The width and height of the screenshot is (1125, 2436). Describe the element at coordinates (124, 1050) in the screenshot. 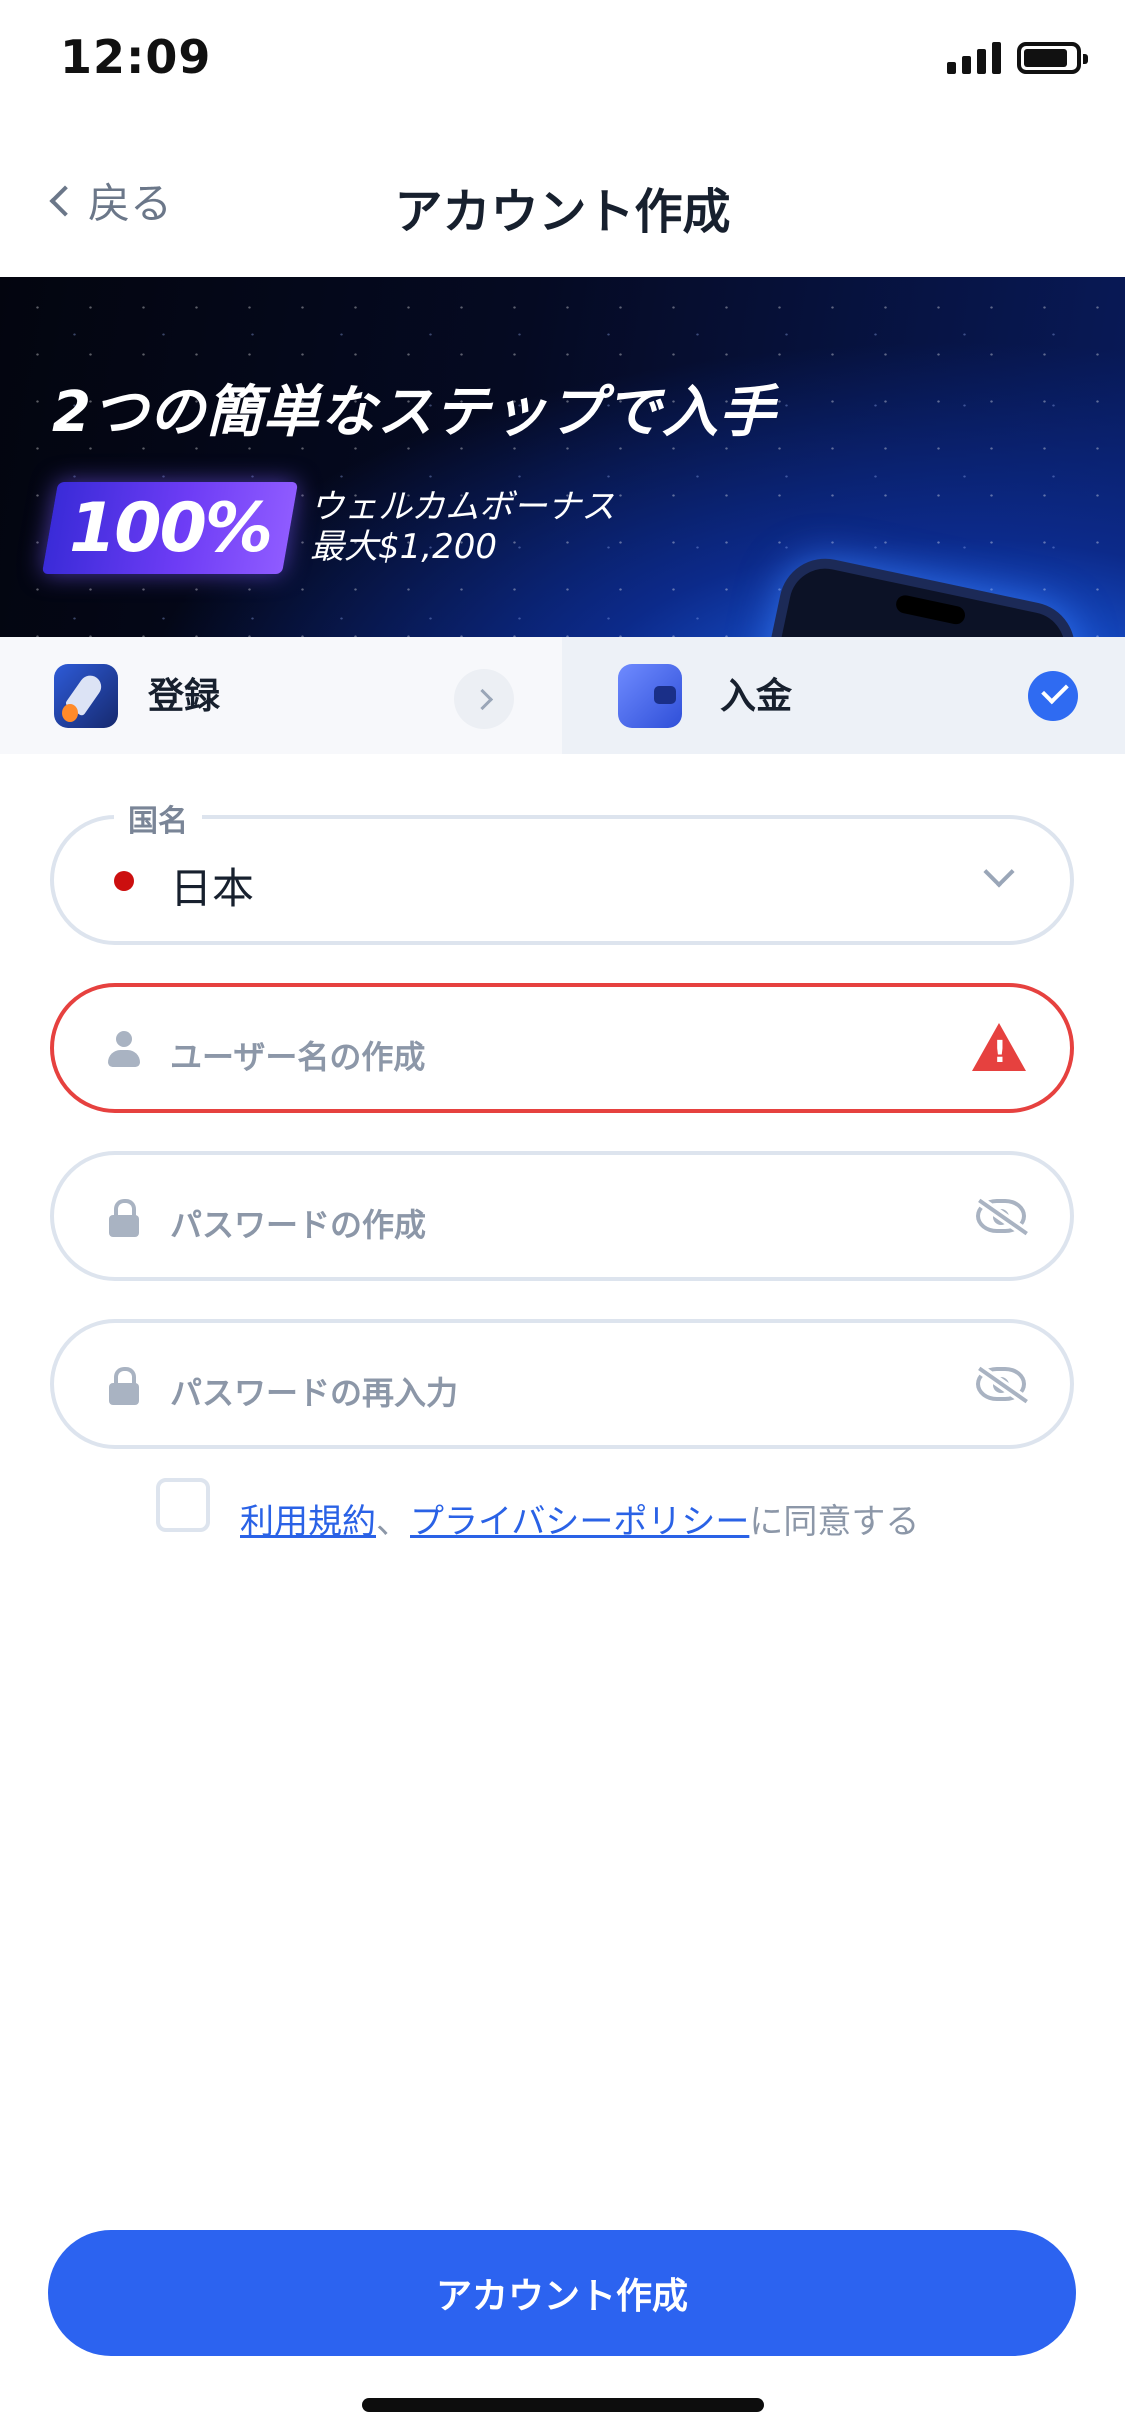

I see `user-icon` at that location.